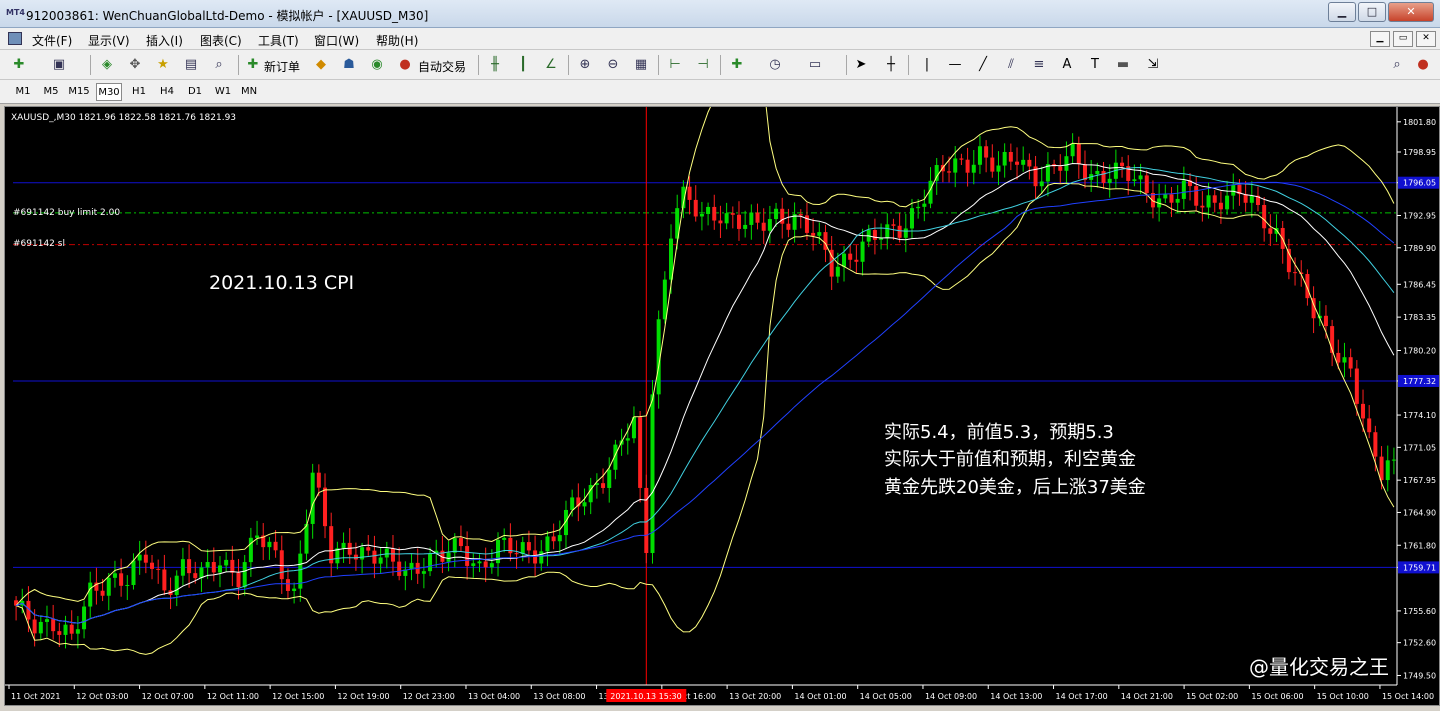 The width and height of the screenshot is (1440, 711). Describe the element at coordinates (397, 40) in the screenshot. I see `menu-help: 帮助(H)` at that location.